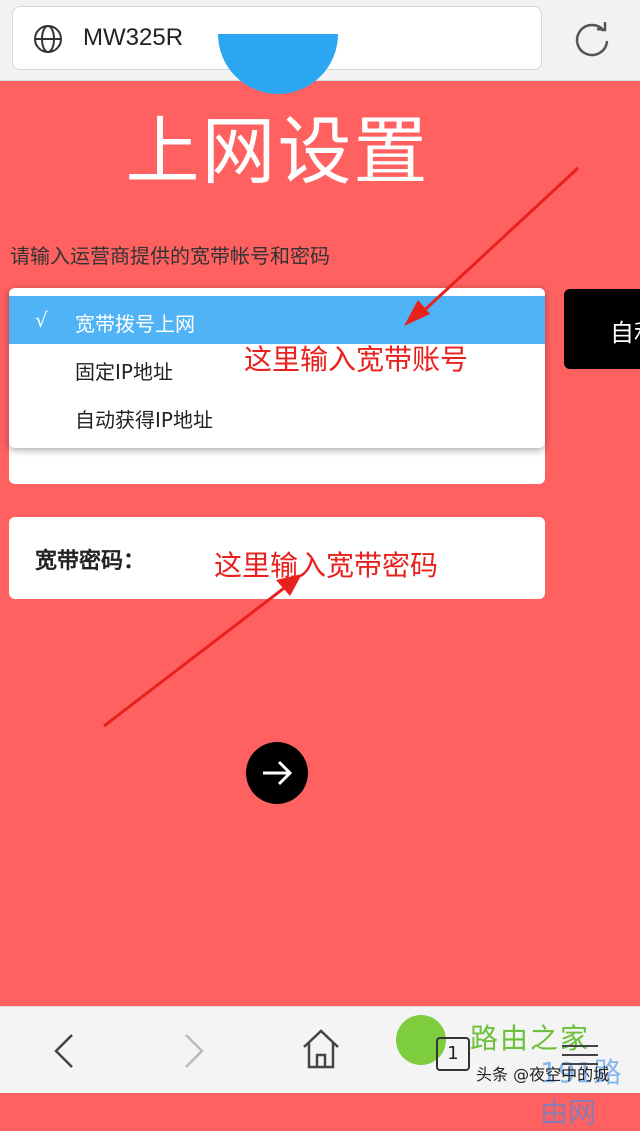 The height and width of the screenshot is (1131, 640). Describe the element at coordinates (277, 152) in the screenshot. I see `page-title: 上网设置` at that location.